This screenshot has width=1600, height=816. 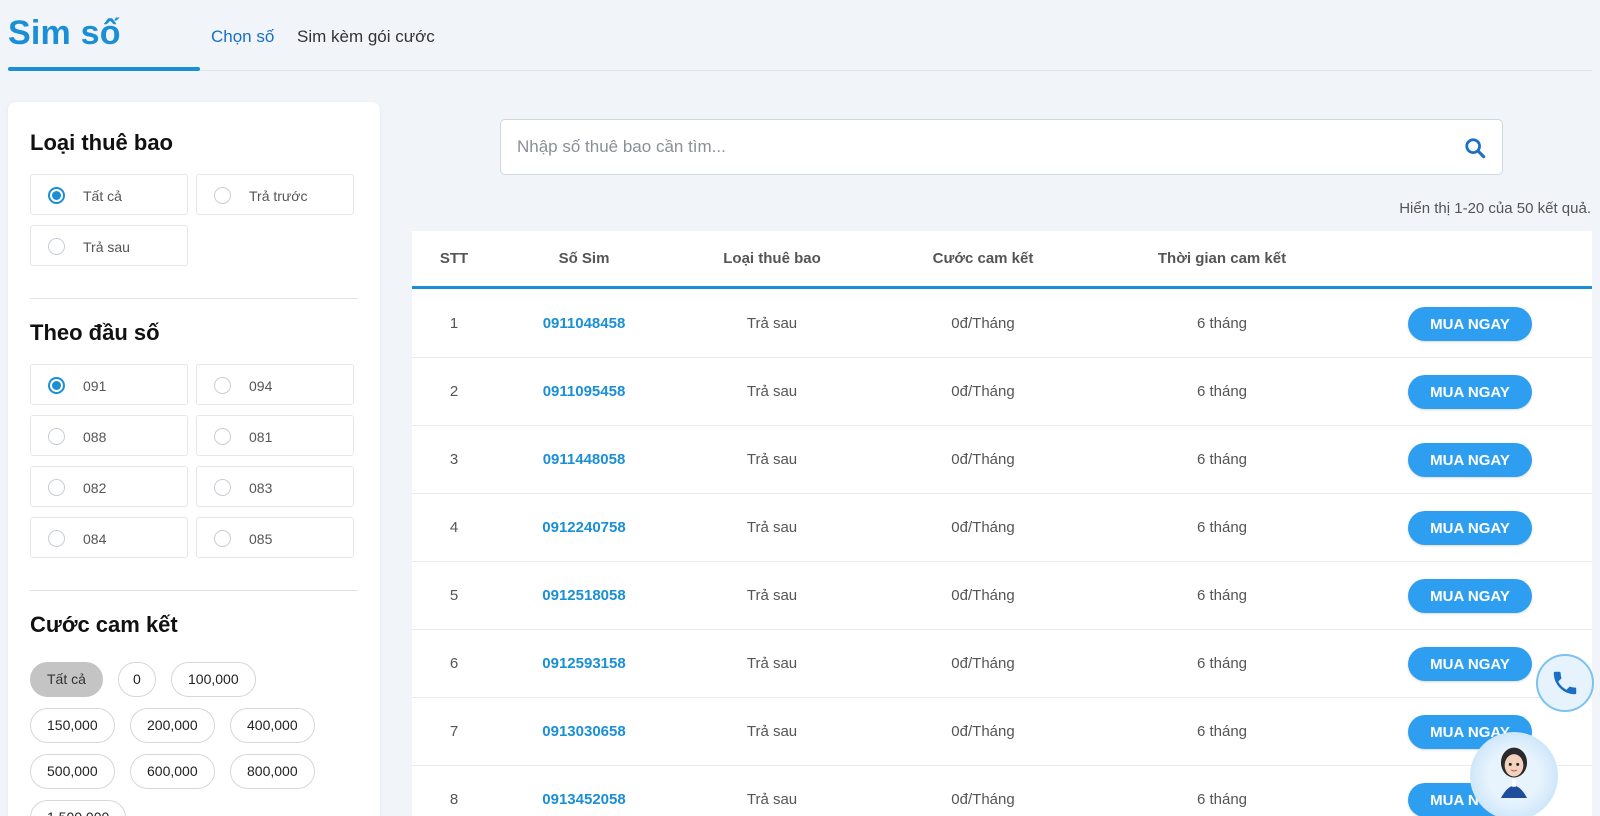 I want to click on header-sim: Số Sim, so click(x=584, y=258).